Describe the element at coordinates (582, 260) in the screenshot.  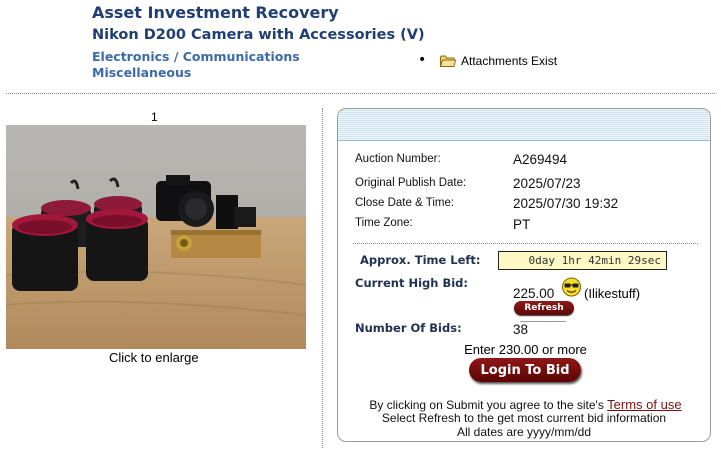
I see `time-left-countdown: 0day 1hr 42min 29sec` at that location.